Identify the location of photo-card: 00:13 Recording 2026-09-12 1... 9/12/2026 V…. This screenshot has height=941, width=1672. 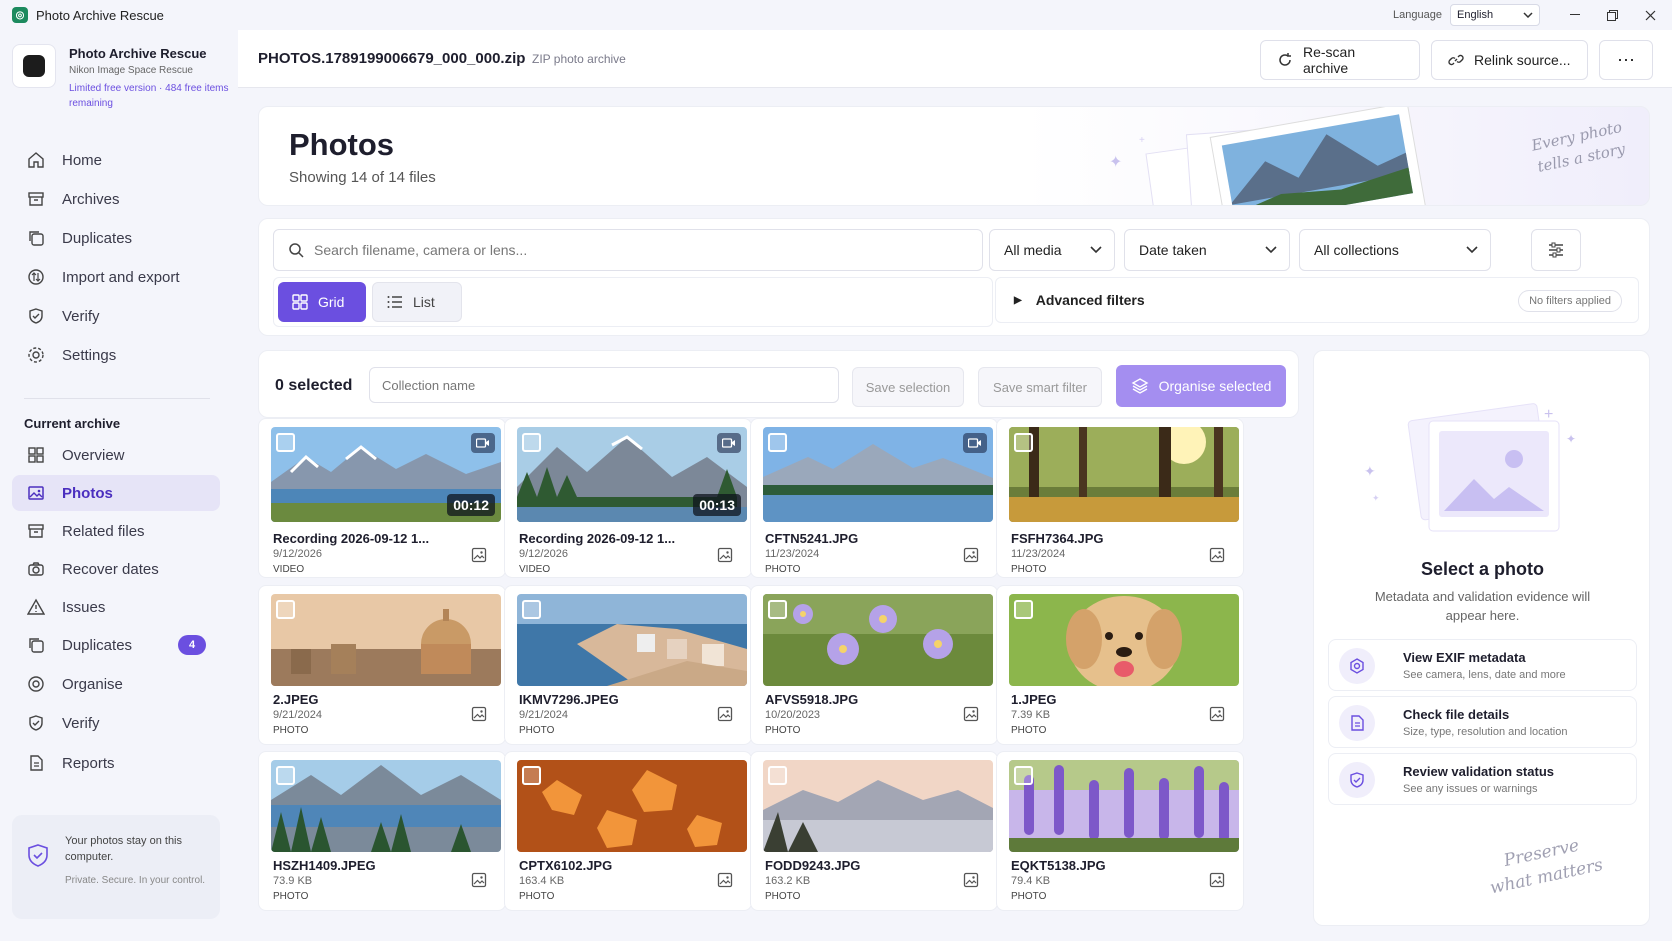
(628, 498).